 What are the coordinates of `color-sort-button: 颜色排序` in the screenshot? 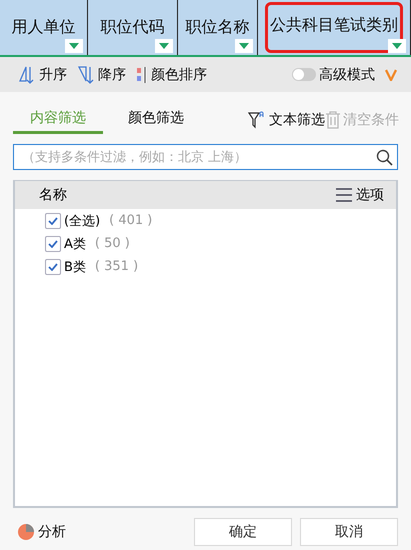 It's located at (171, 74).